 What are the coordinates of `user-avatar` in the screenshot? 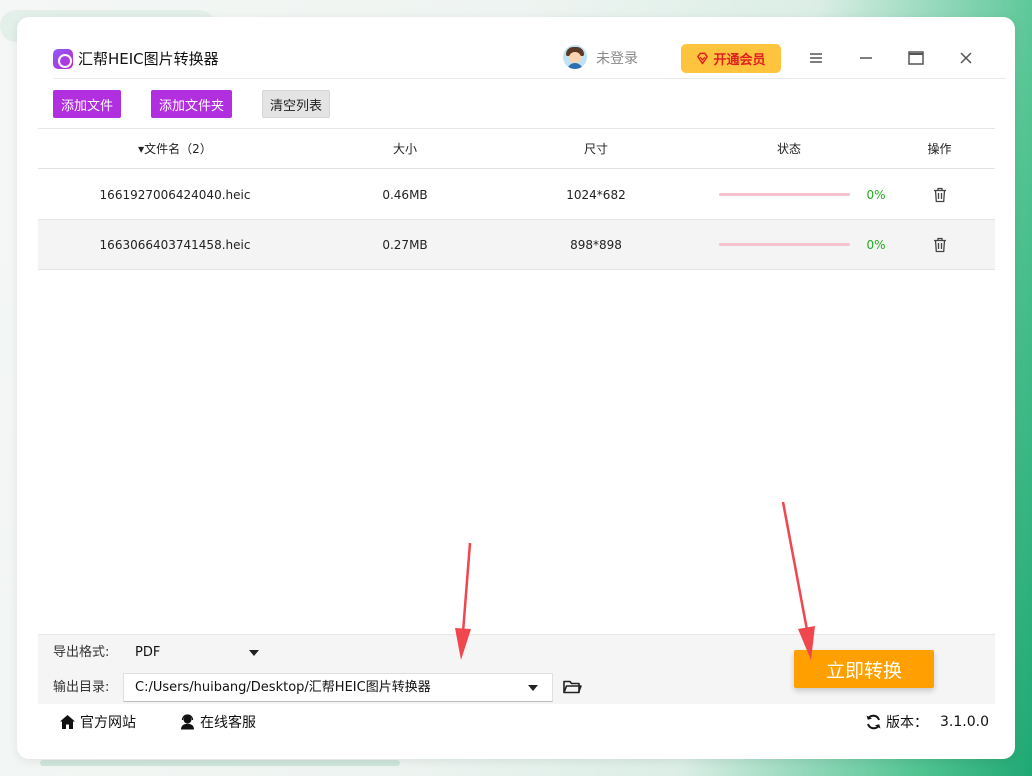 It's located at (575, 57).